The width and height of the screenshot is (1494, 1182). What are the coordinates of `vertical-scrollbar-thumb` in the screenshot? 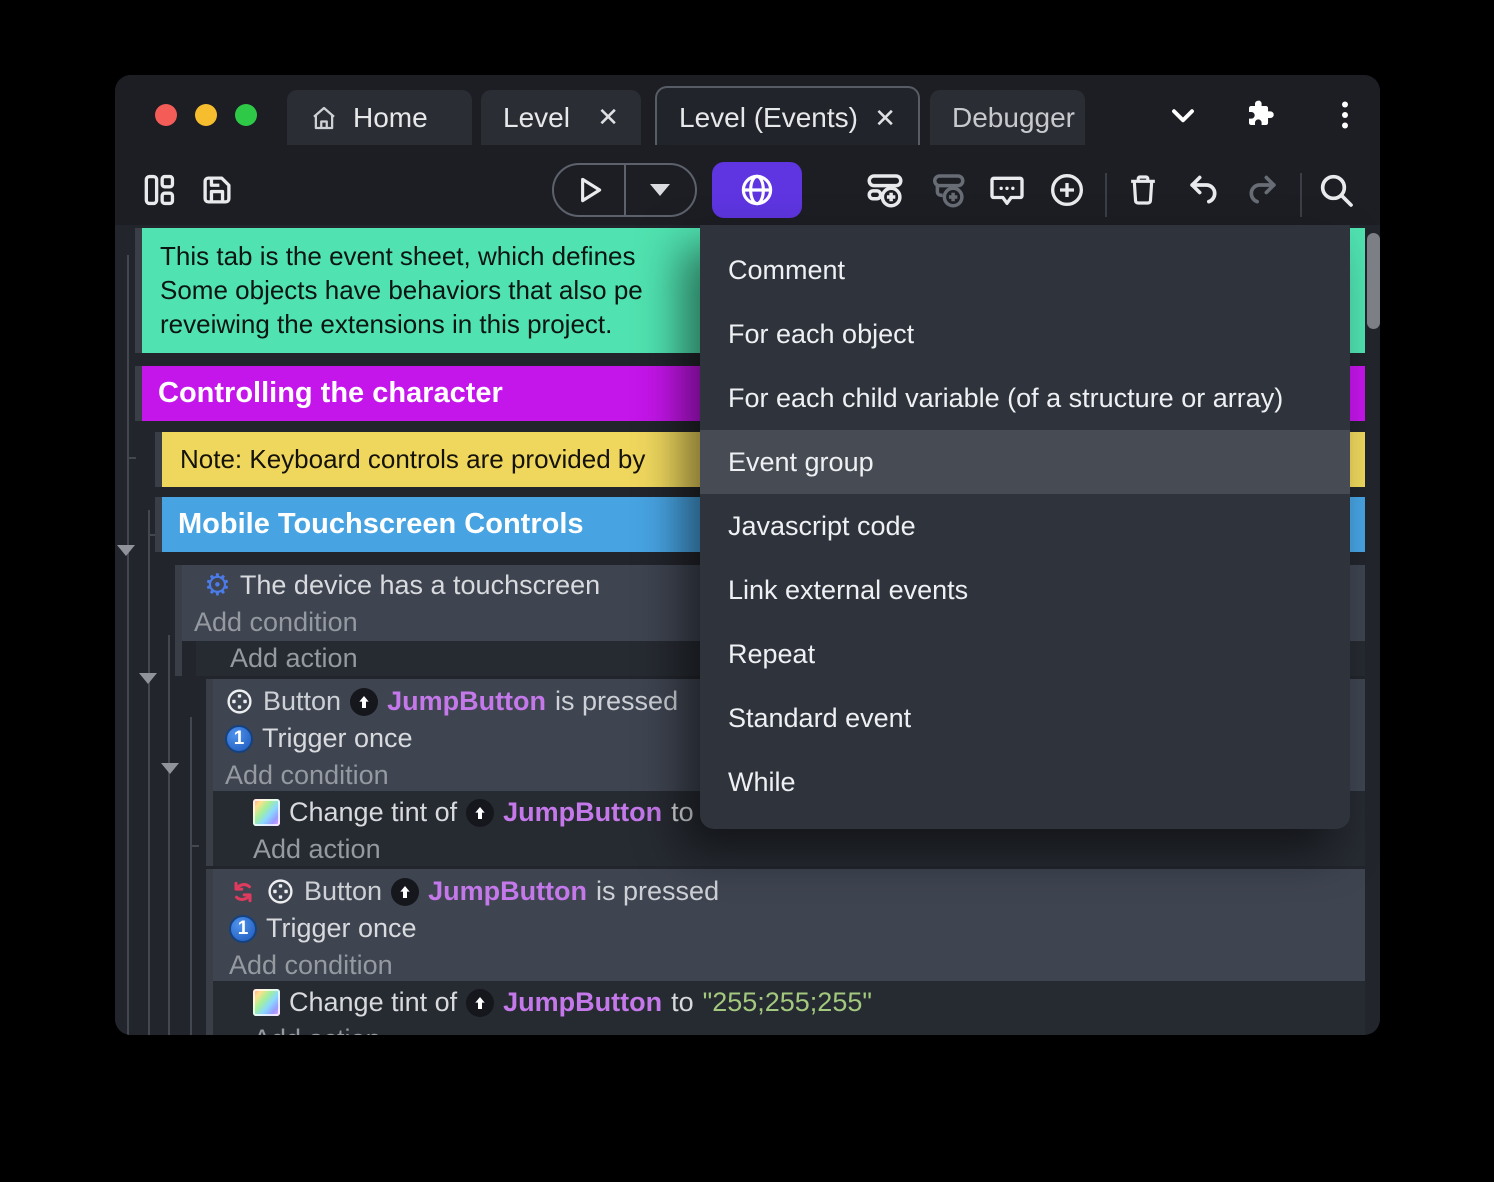 It's located at (1373, 281).